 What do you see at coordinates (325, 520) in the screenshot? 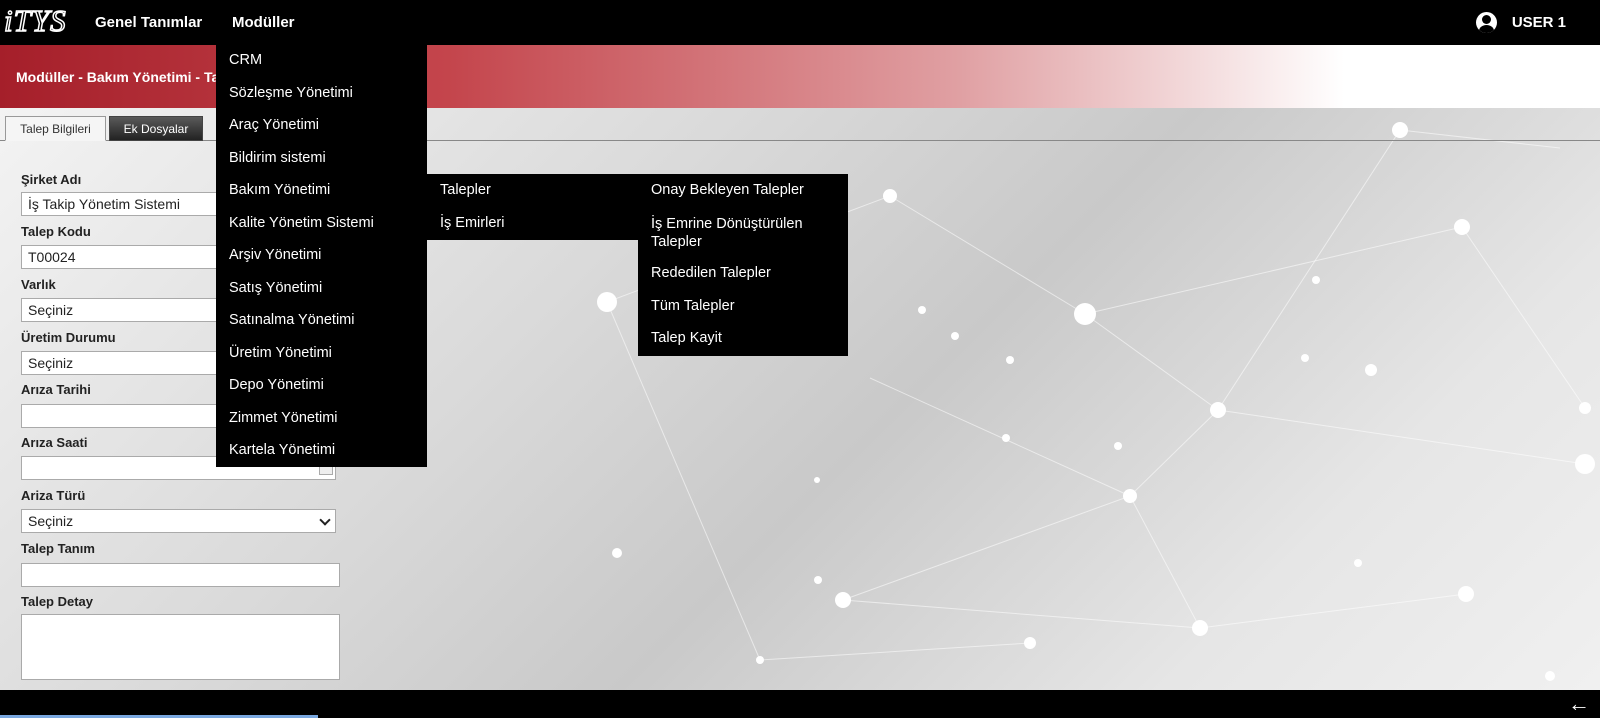
I see `chevron-down-icon` at bounding box center [325, 520].